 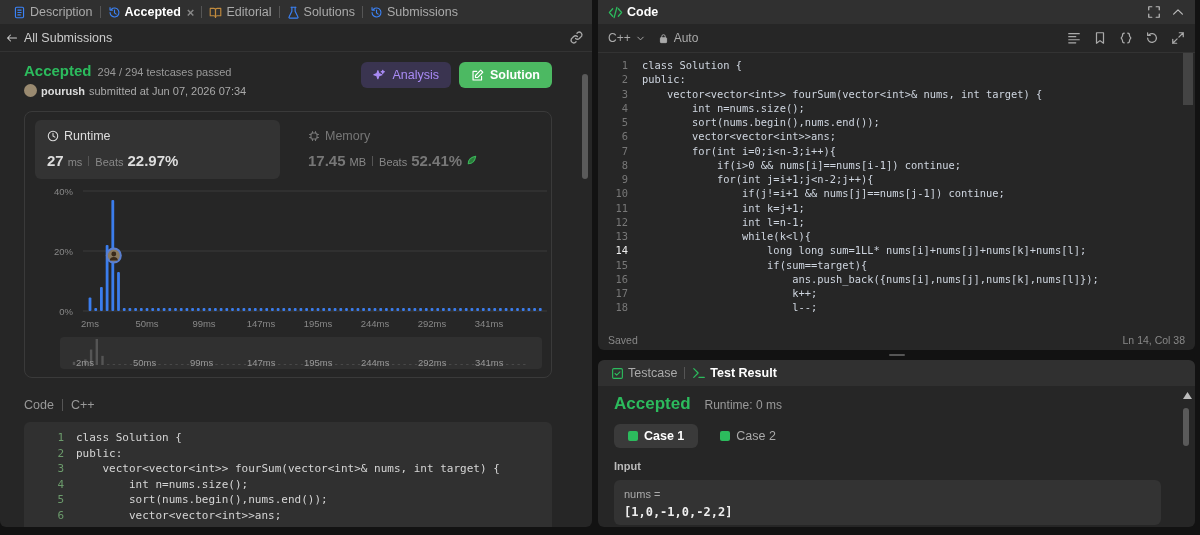 What do you see at coordinates (393, 162) in the screenshot?
I see `beats-label: Beats` at bounding box center [393, 162].